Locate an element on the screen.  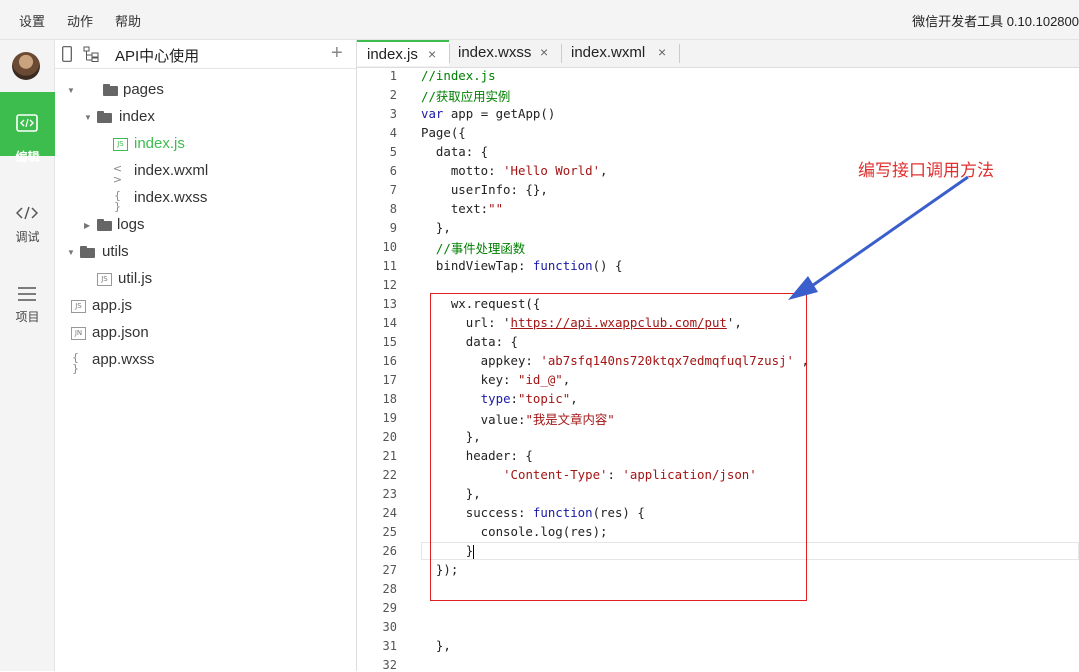
line-number: 24 is located at coordinates (389, 513).